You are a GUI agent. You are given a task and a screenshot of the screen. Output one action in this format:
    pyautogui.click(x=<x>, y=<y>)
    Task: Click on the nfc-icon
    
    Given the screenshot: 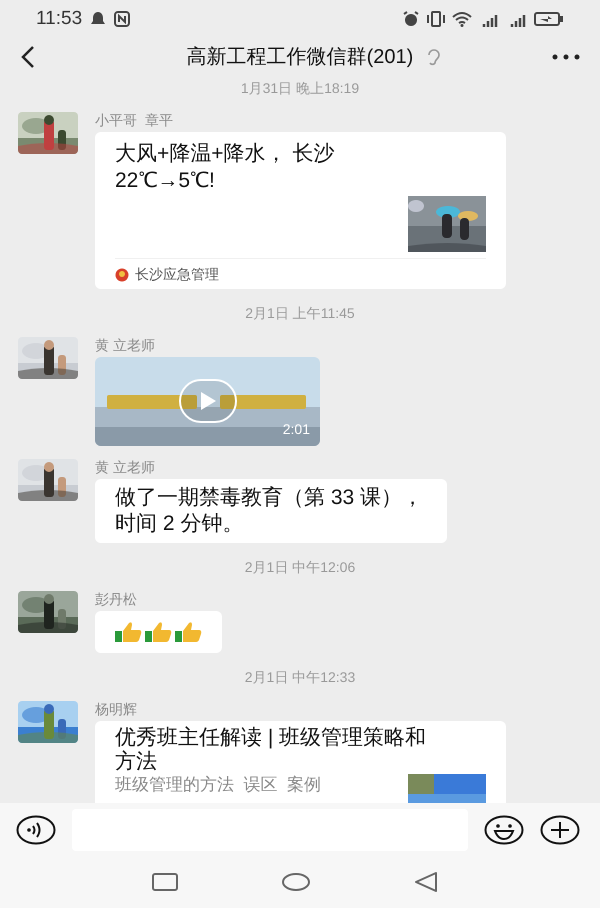 What is the action you would take?
    pyautogui.click(x=122, y=19)
    